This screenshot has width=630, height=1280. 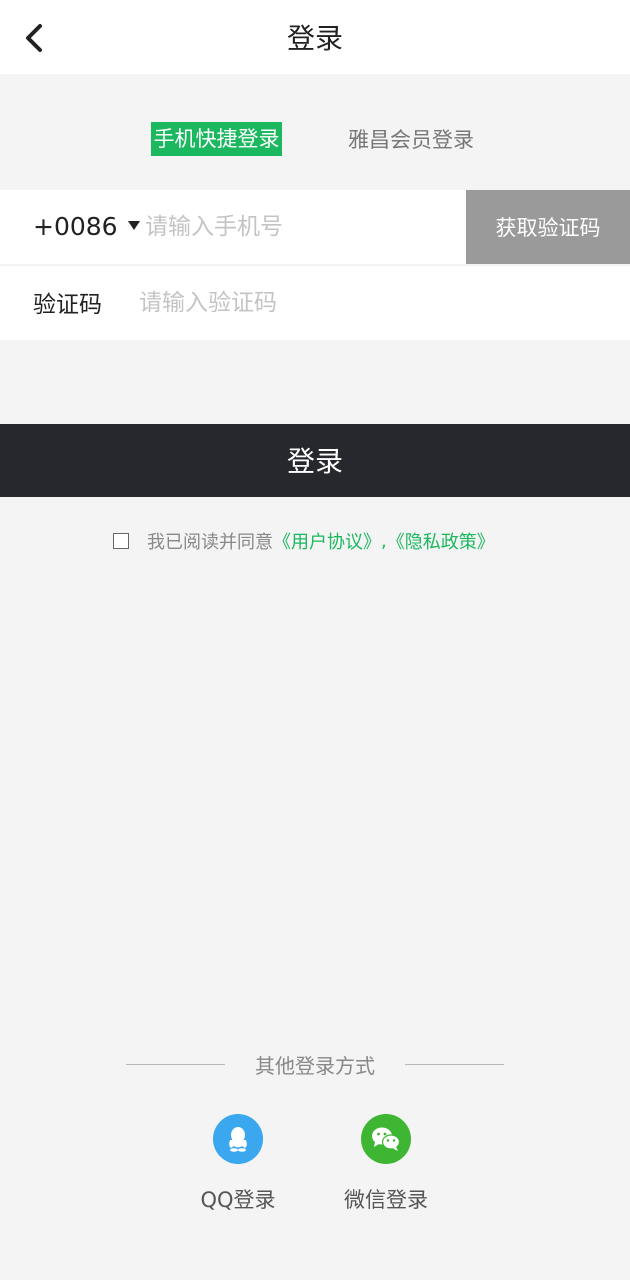 I want to click on qq-login-label: QQ登录, so click(x=238, y=1200).